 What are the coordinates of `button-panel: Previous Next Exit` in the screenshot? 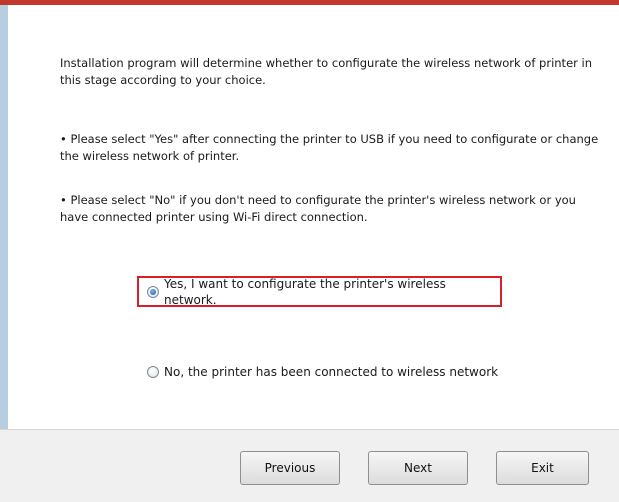 It's located at (309, 465).